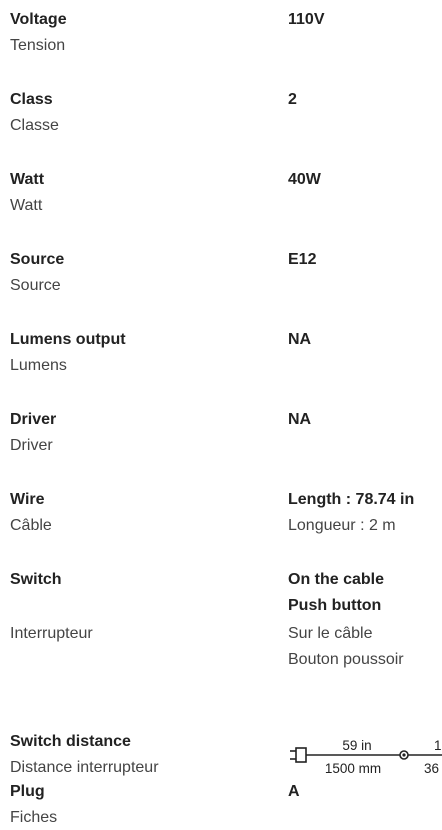 This screenshot has height=830, width=442. What do you see at coordinates (33, 419) in the screenshot?
I see `spec-label-en: Driver` at bounding box center [33, 419].